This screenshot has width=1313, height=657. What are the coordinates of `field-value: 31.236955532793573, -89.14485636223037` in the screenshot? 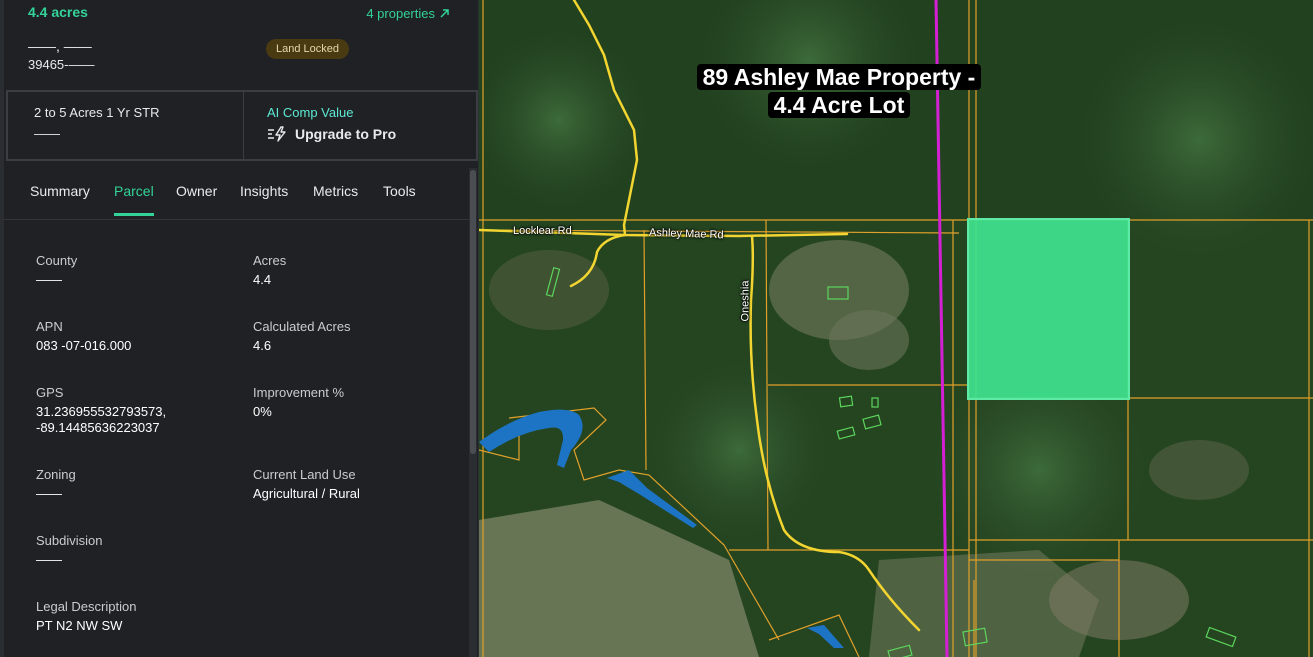 It's located at (101, 420).